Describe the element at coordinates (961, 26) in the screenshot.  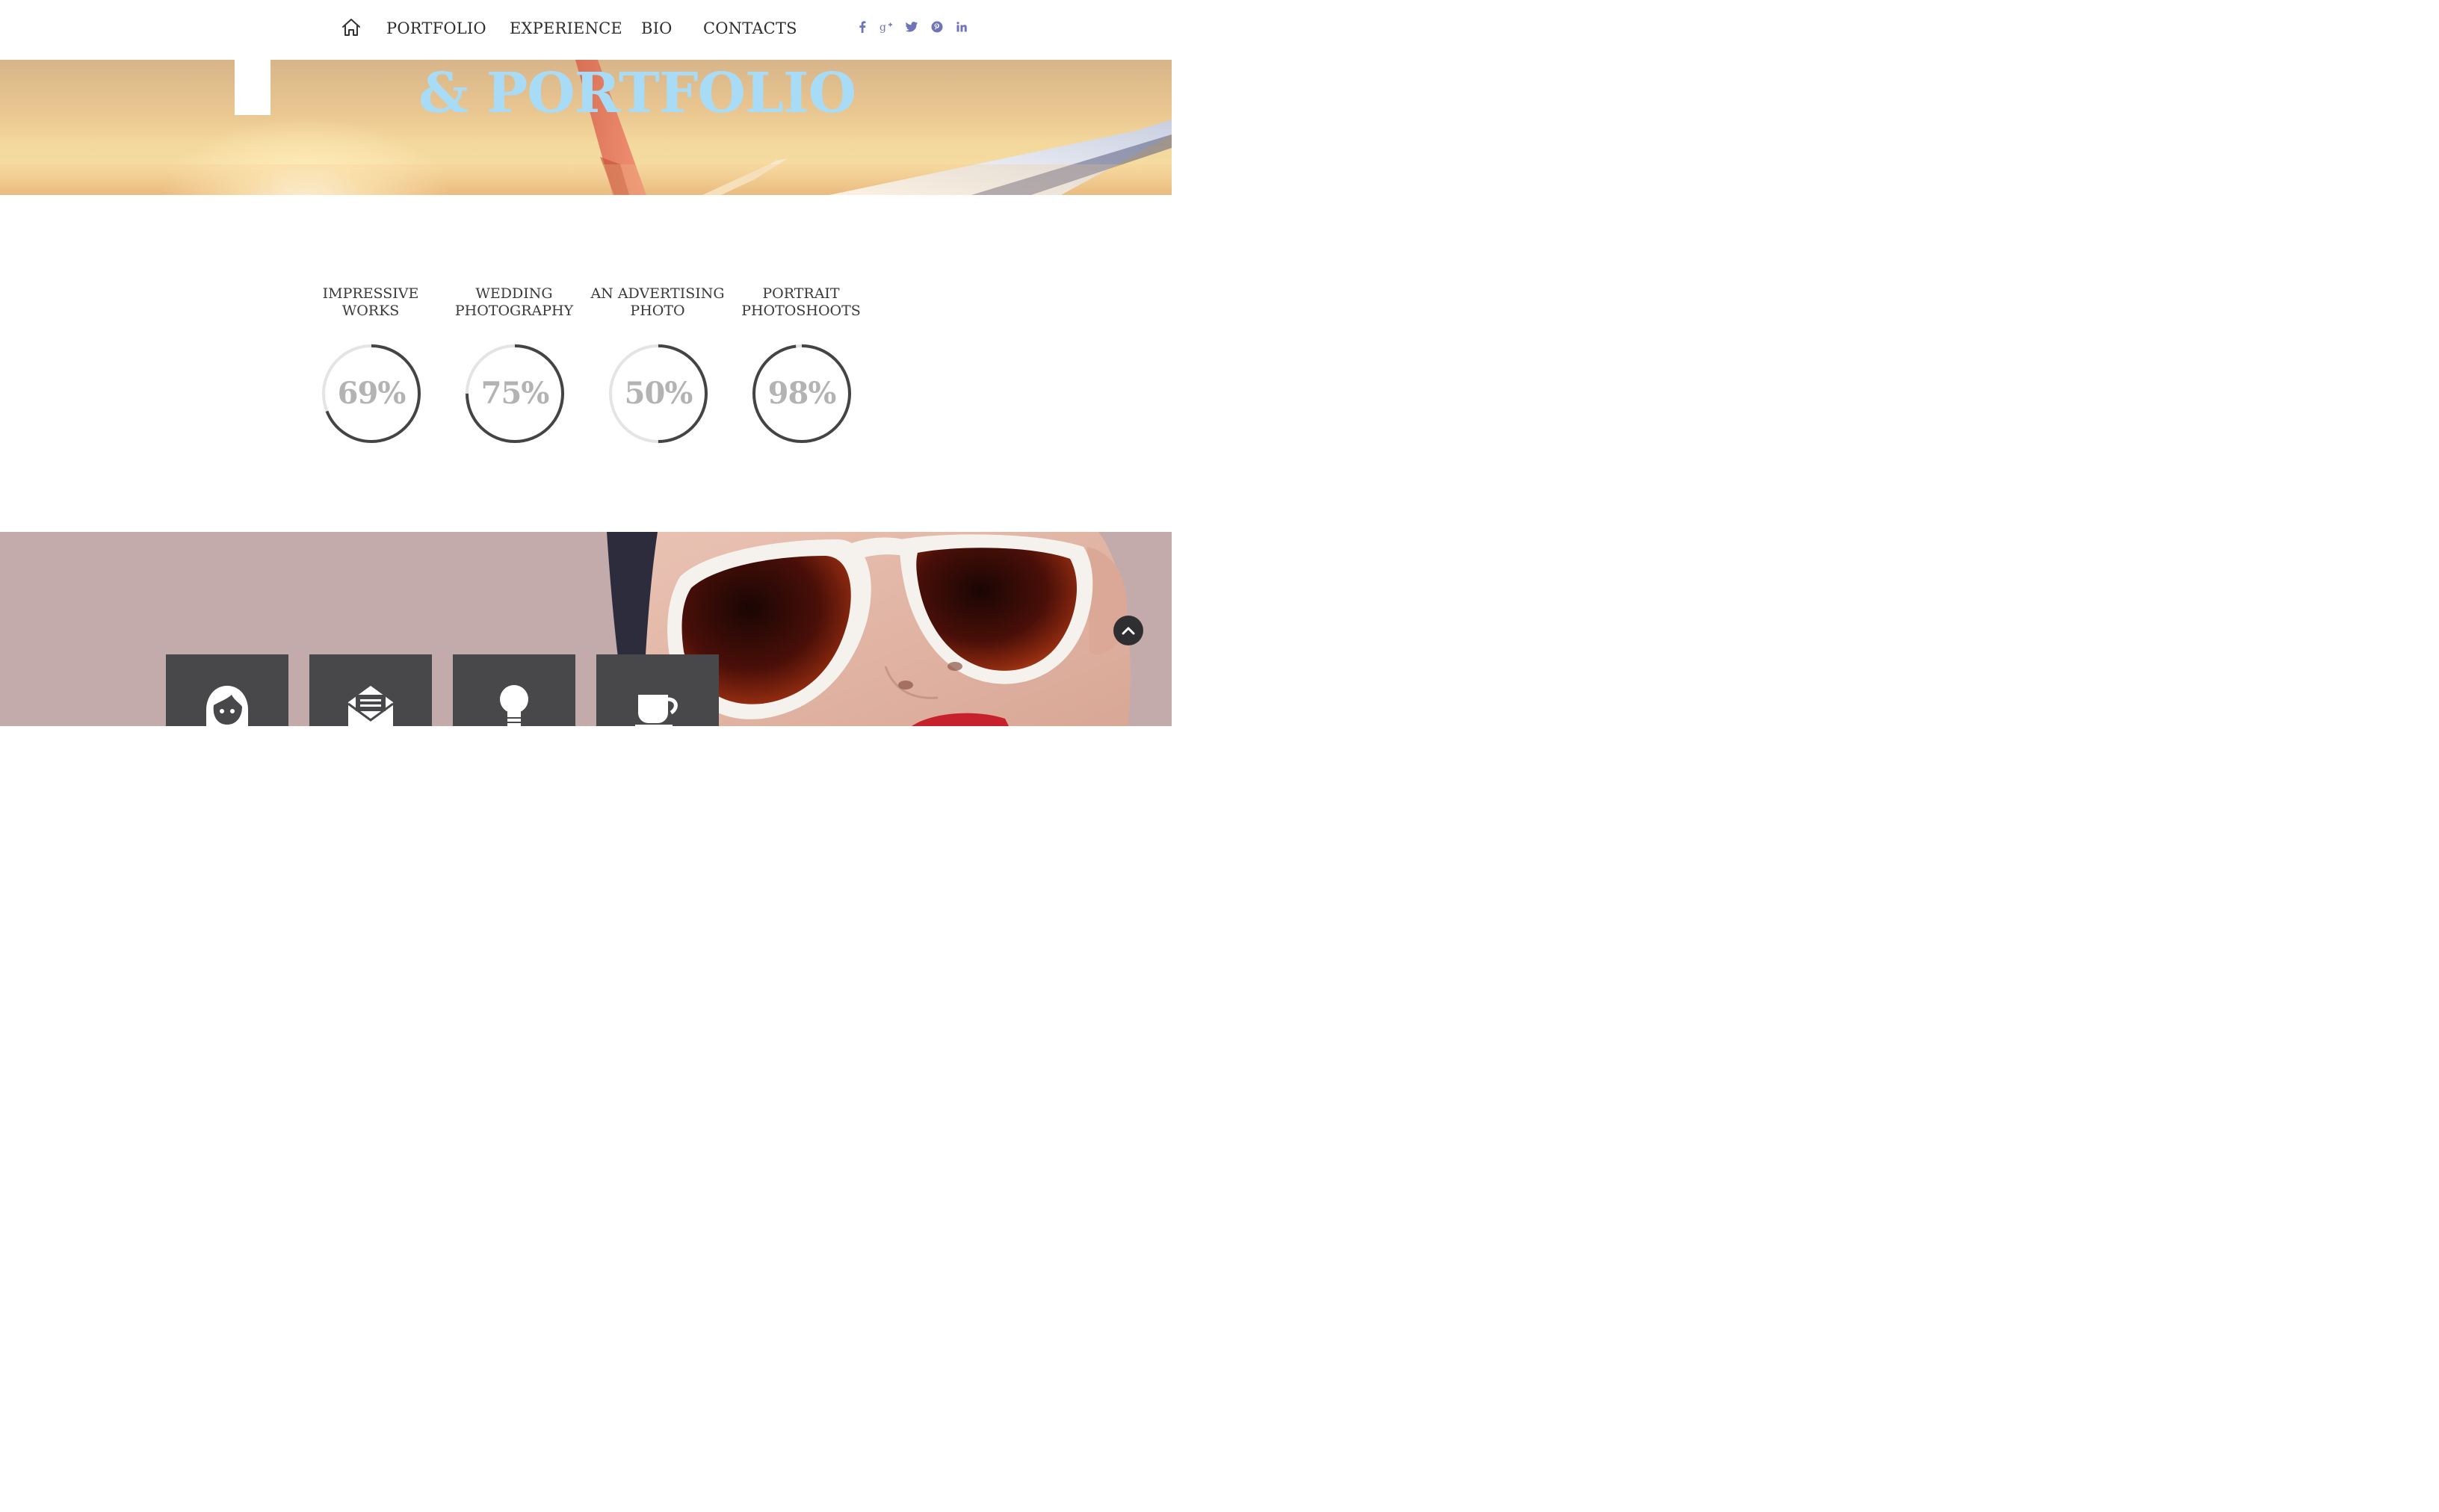
I see `linkedin-icon` at that location.